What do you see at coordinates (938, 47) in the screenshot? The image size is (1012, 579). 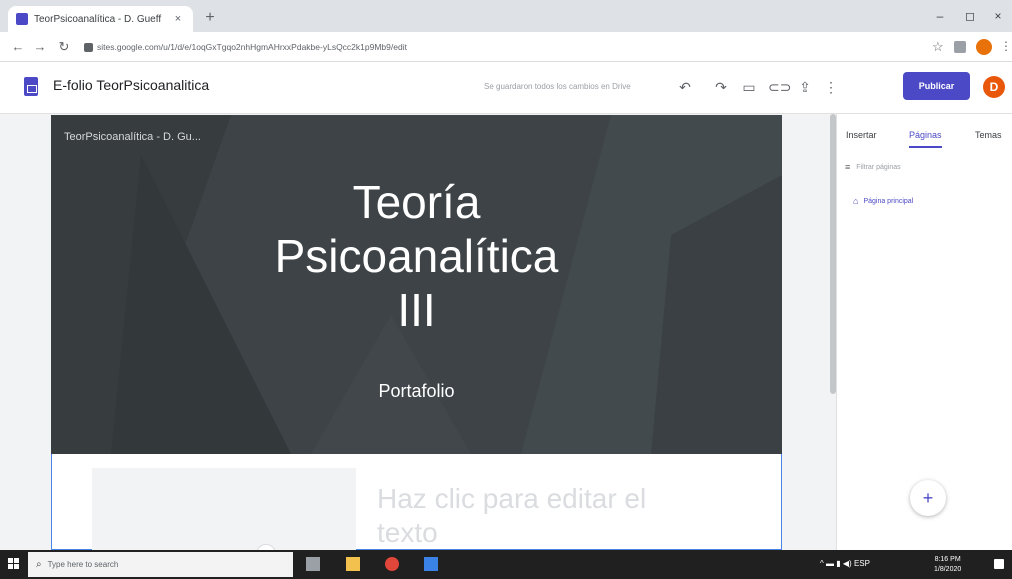 I see `bookmark-star-icon: ☆` at bounding box center [938, 47].